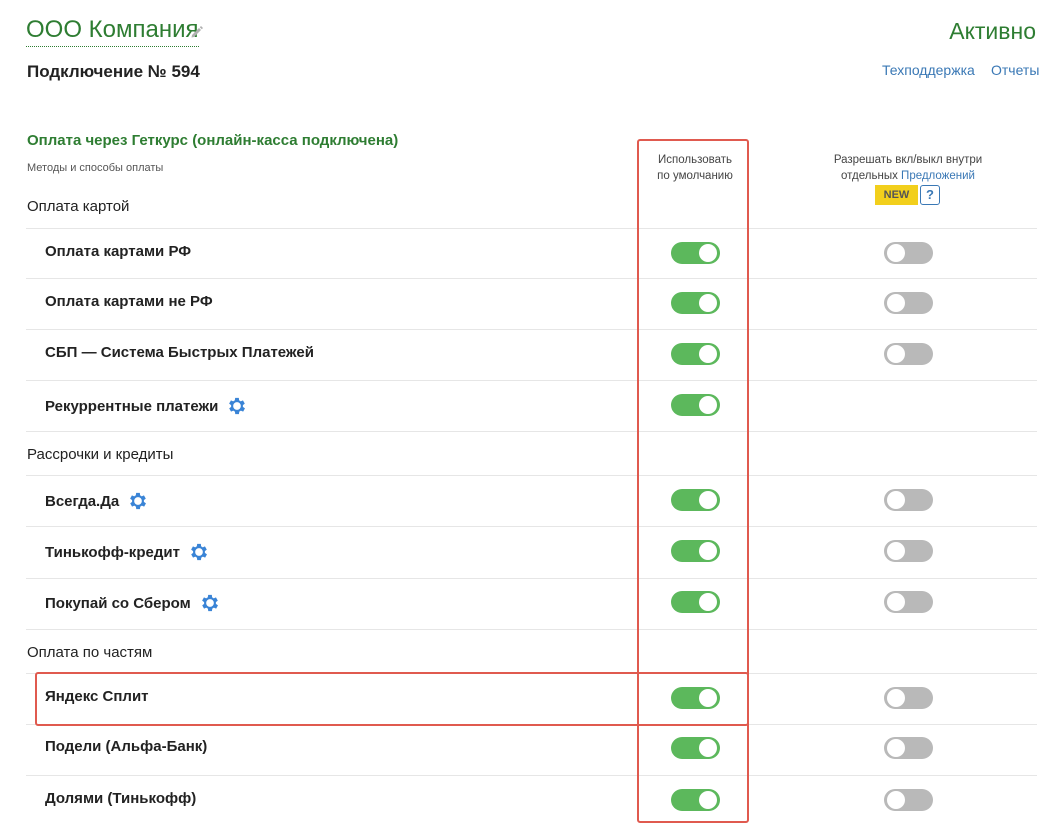 The image size is (1056, 825). I want to click on row-label-text: СБП — Система Быстрых Платежей, so click(179, 352).